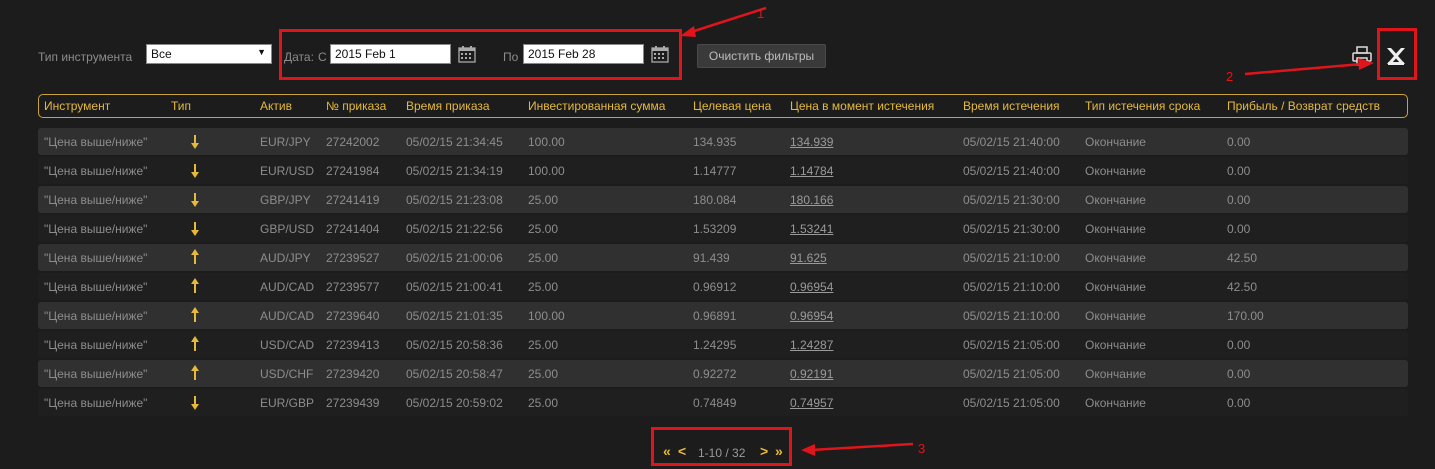  I want to click on row-asset: EUR/JPY, so click(285, 142).